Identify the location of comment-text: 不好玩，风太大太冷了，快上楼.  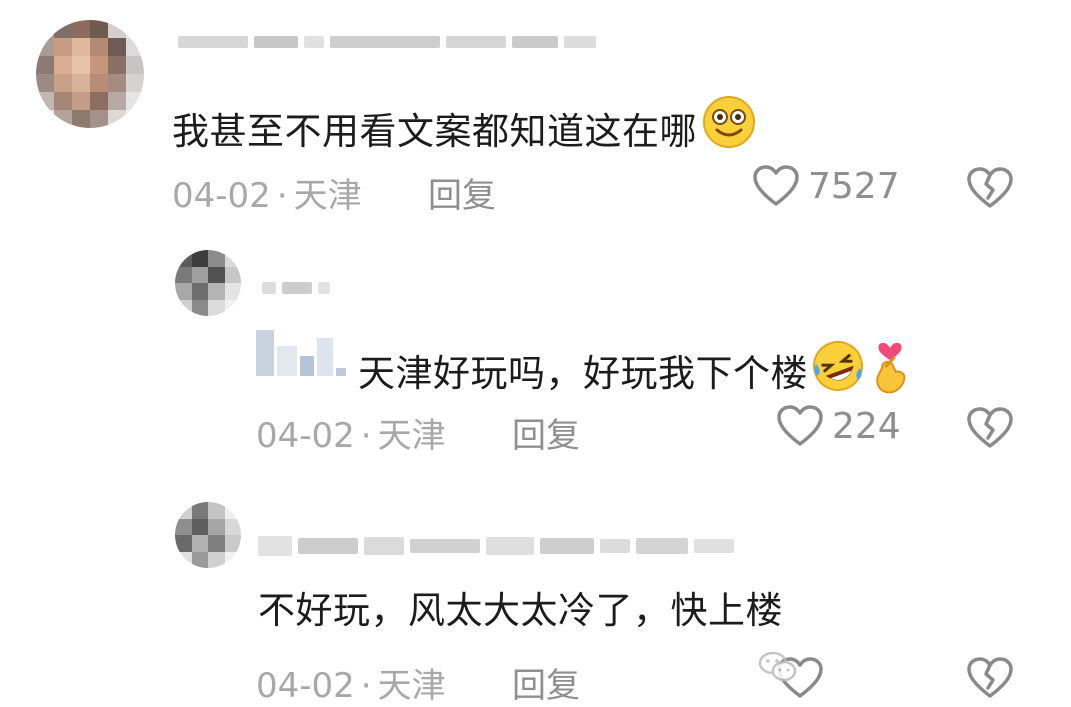
(520, 611).